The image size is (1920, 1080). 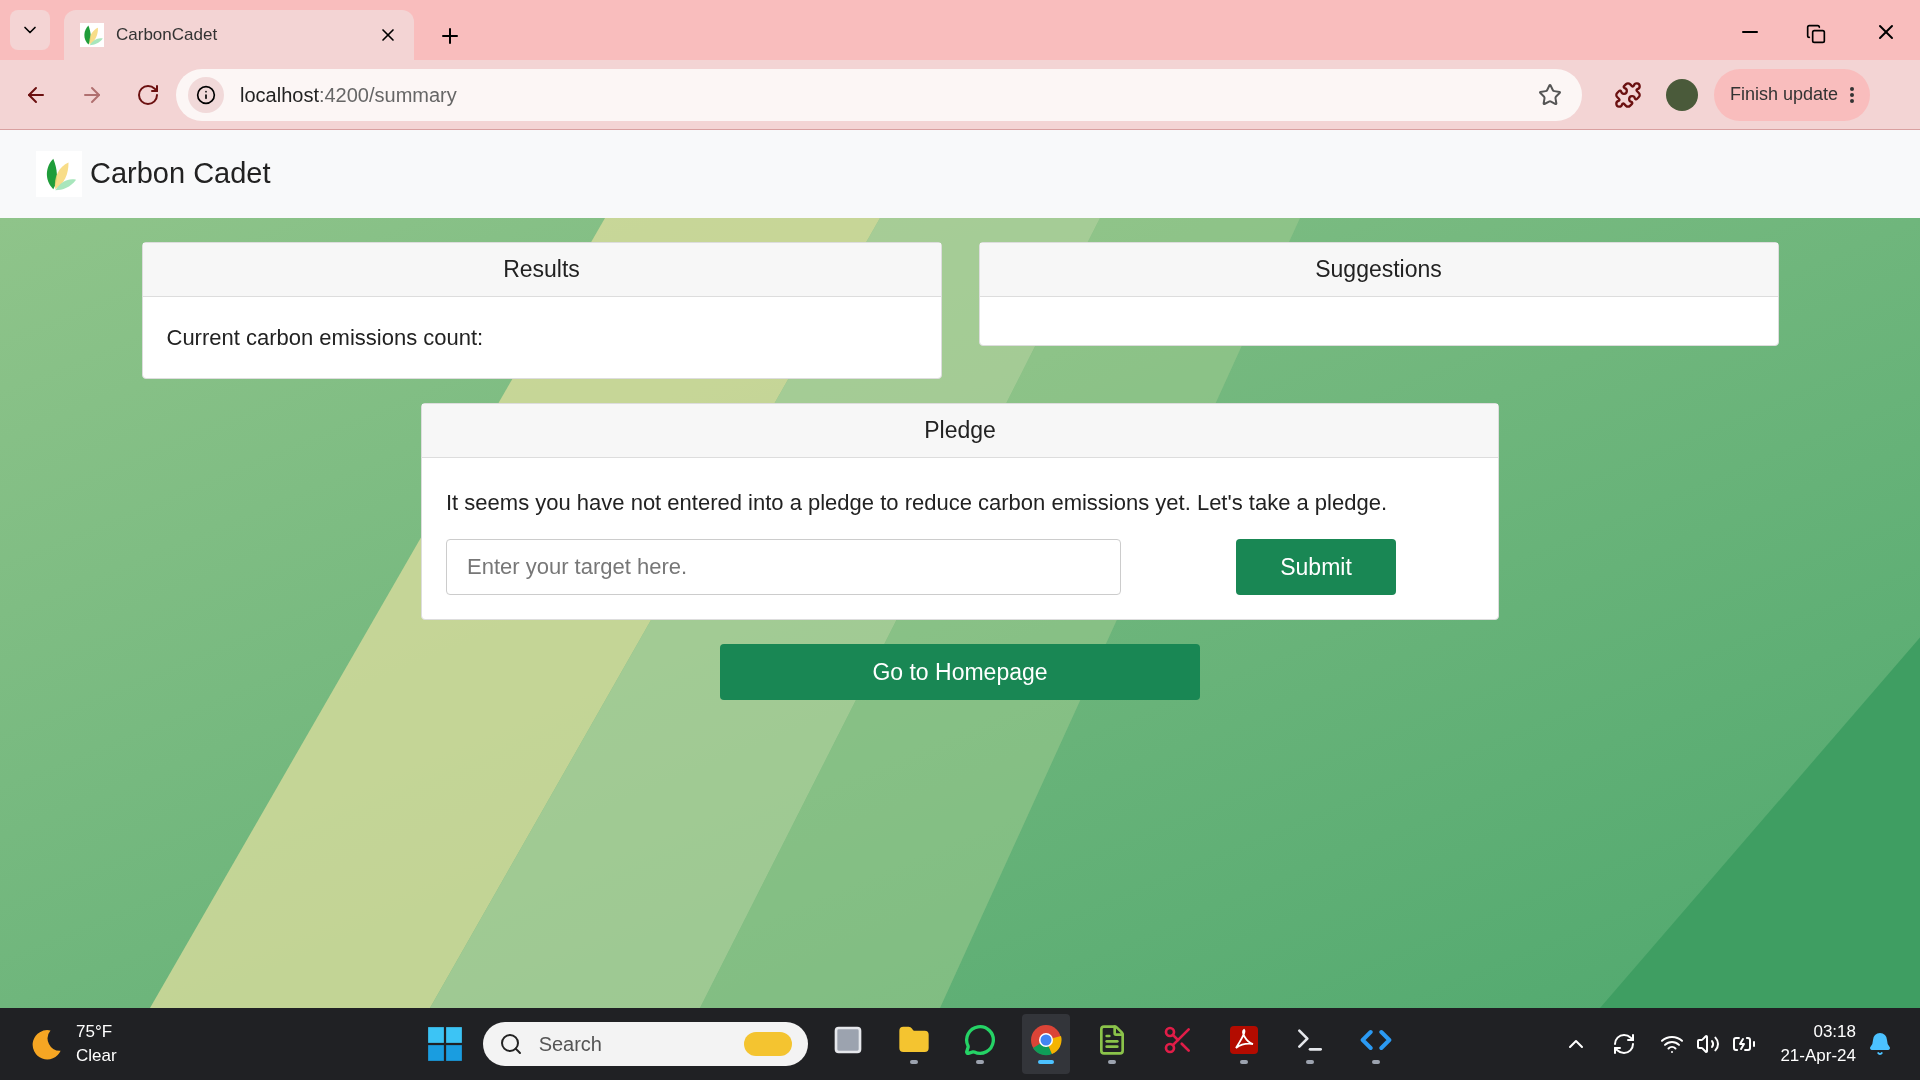 I want to click on reload-icon, so click(x=148, y=94).